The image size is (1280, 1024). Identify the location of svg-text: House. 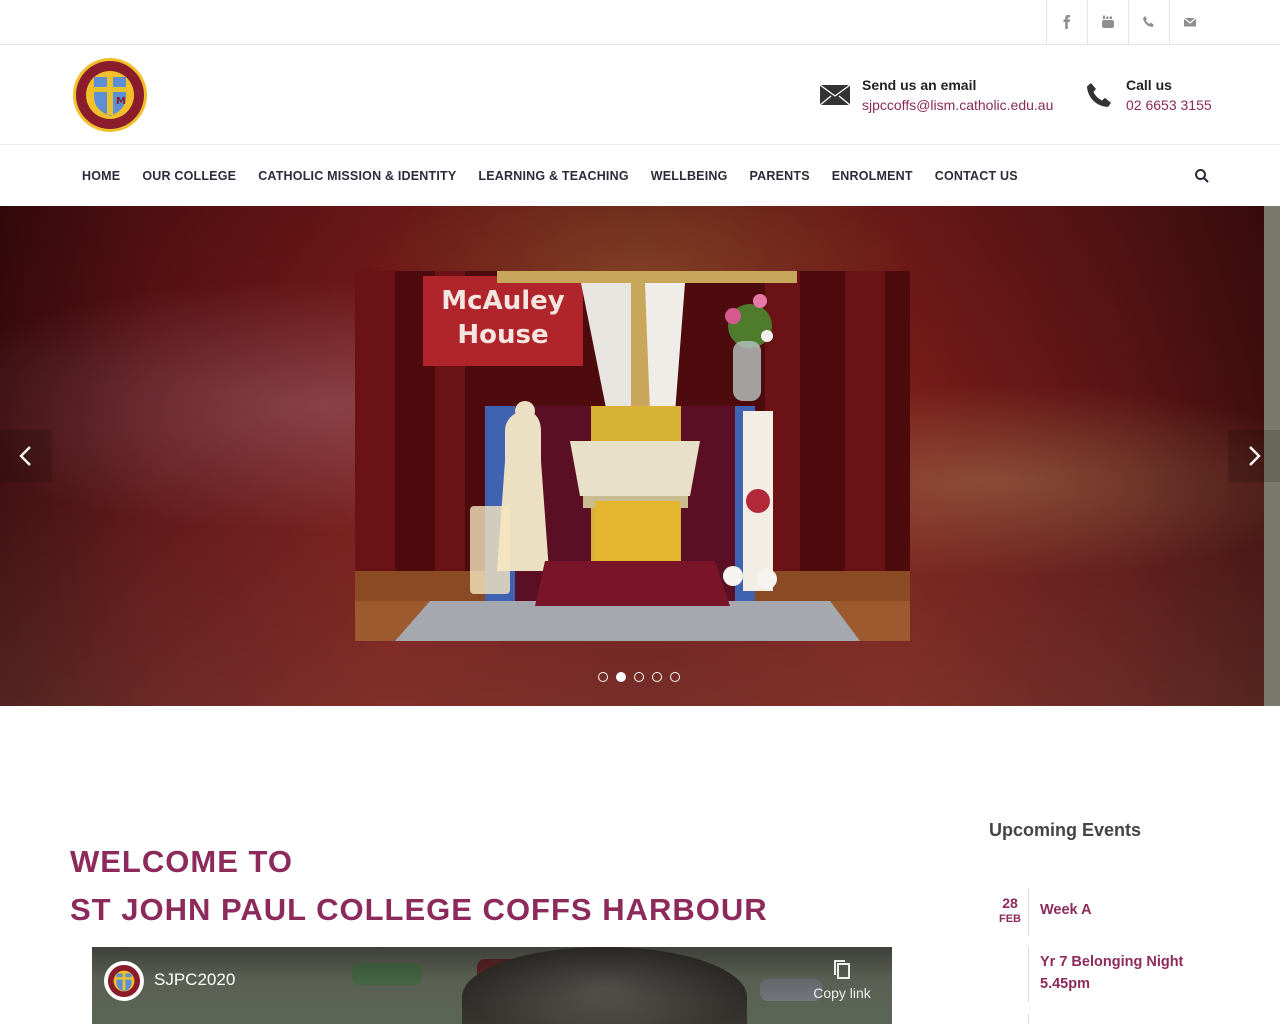
(502, 335).